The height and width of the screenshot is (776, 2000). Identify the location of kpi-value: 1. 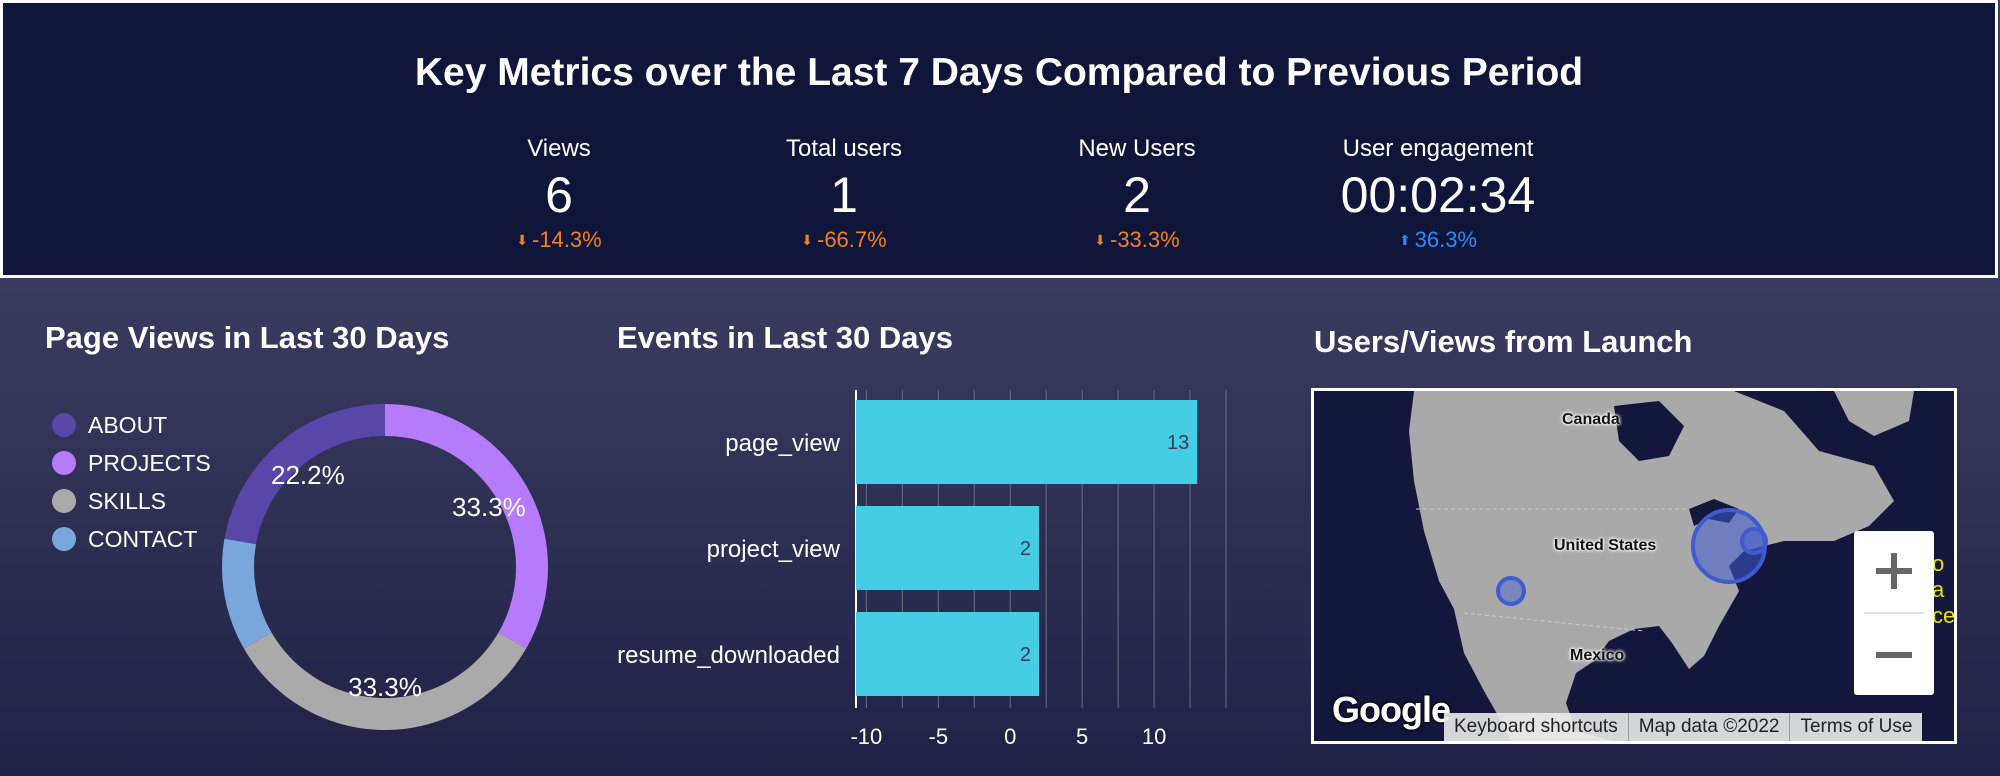
(844, 195).